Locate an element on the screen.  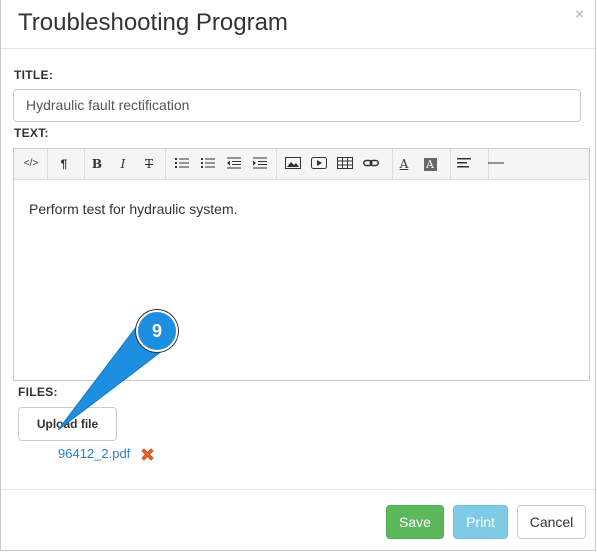
callout-pointer is located at coordinates (112, 376).